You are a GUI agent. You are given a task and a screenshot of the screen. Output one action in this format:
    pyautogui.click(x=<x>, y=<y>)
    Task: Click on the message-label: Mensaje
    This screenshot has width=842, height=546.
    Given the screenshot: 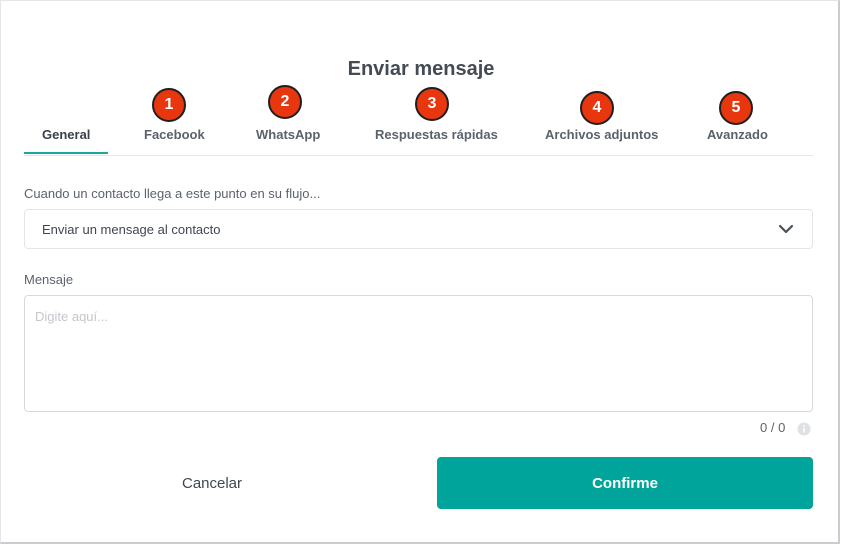 What is the action you would take?
    pyautogui.click(x=49, y=279)
    